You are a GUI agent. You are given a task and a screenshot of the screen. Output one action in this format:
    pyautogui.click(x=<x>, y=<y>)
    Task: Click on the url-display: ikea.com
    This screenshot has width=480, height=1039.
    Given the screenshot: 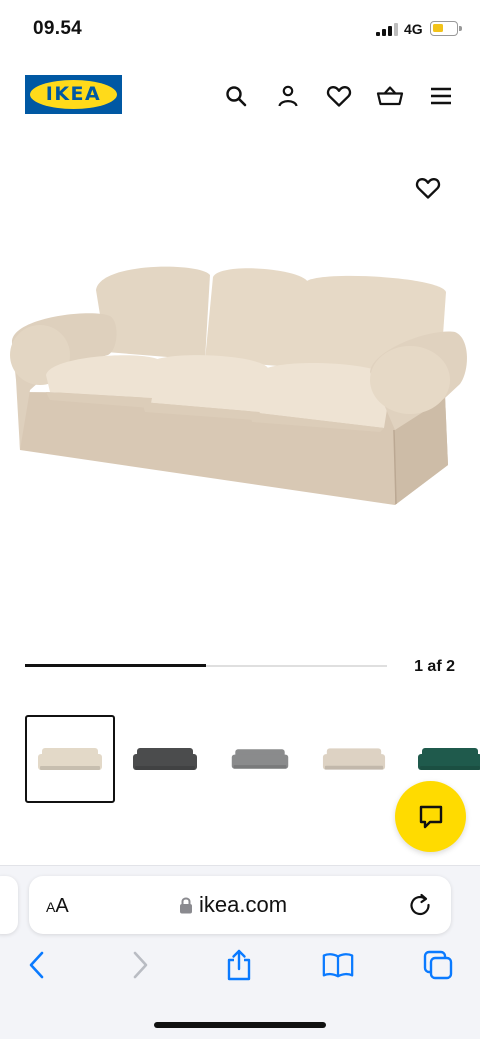 What is the action you would take?
    pyautogui.click(x=233, y=905)
    